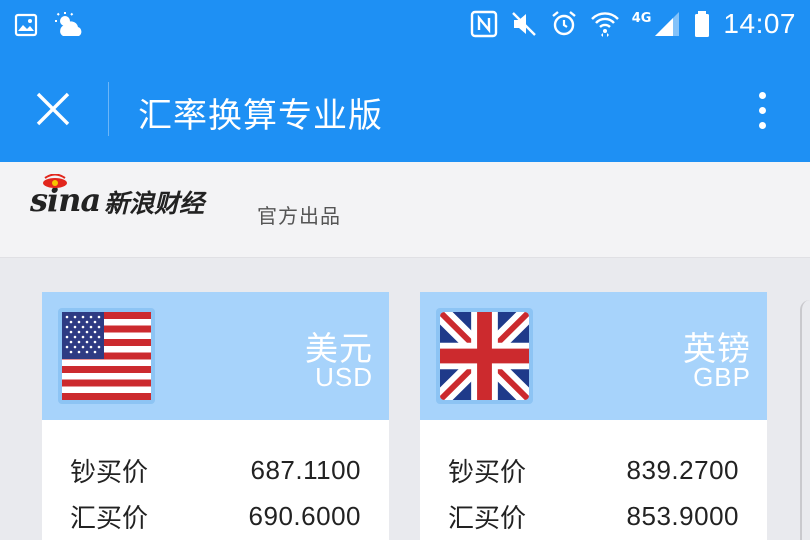  What do you see at coordinates (762, 110) in the screenshot?
I see `more-options-button` at bounding box center [762, 110].